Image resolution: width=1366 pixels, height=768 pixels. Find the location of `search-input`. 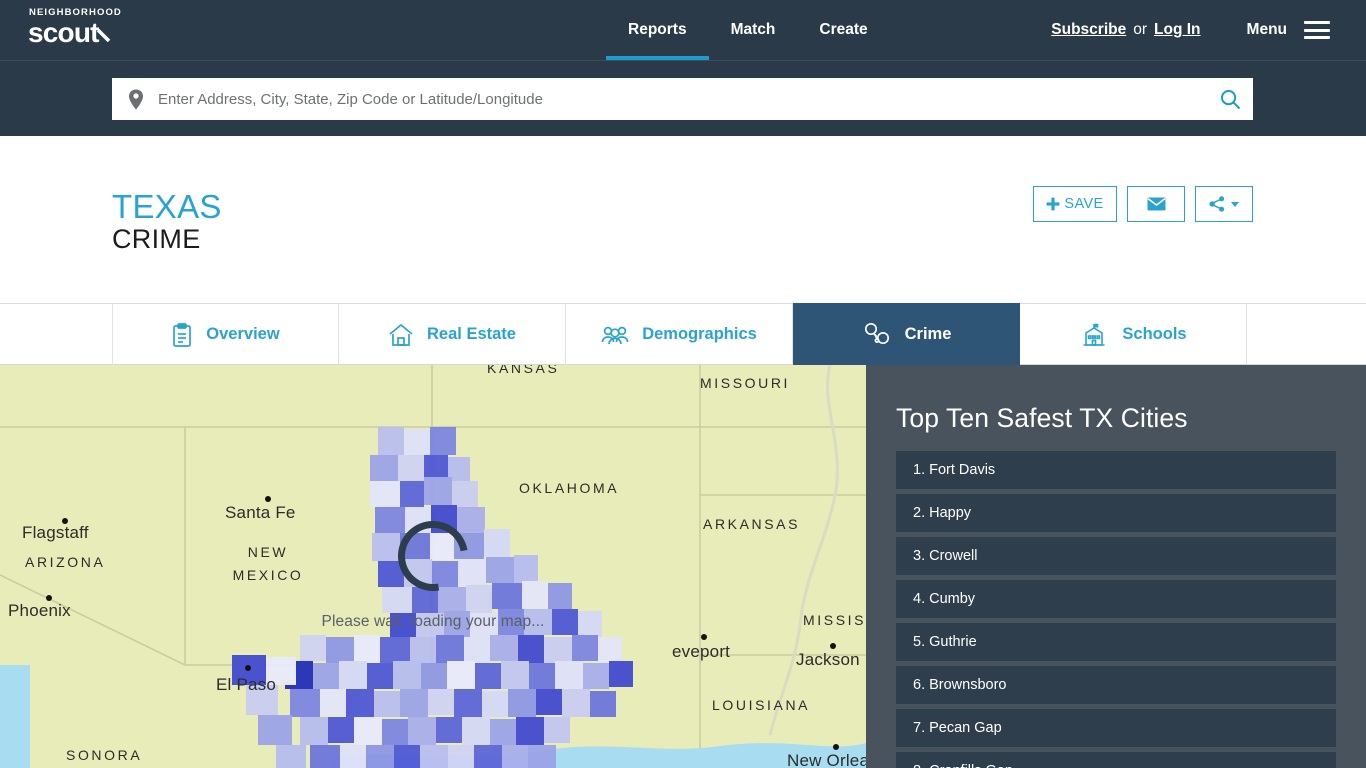

search-input is located at coordinates (682, 99).